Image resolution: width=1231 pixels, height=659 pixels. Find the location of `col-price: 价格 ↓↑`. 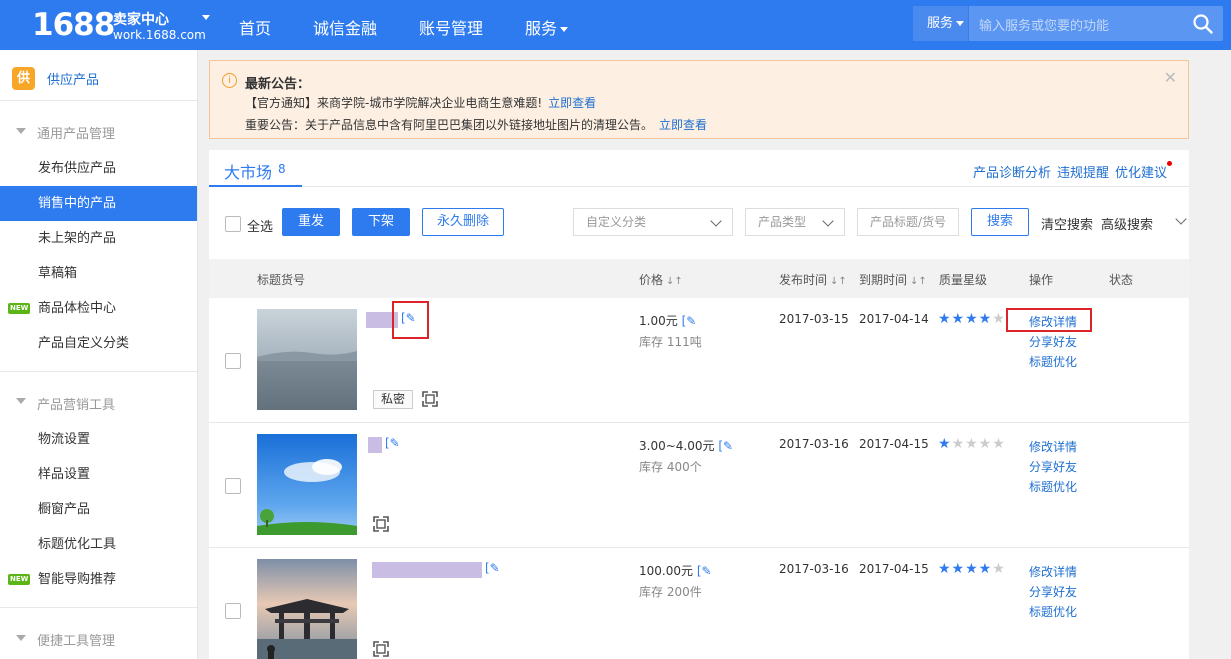

col-price: 价格 ↓↑ is located at coordinates (661, 279).